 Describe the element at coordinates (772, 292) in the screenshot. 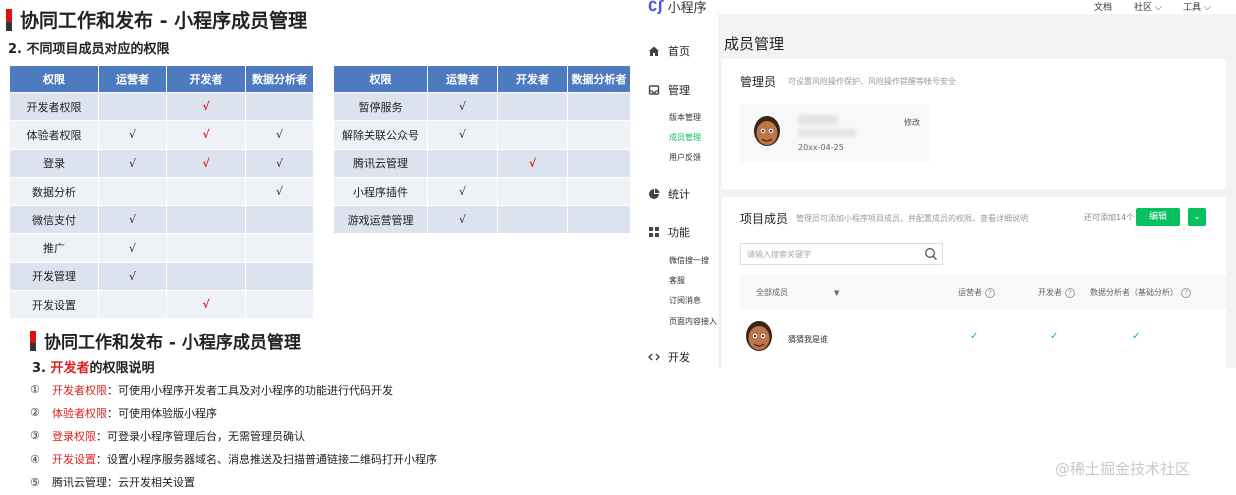

I see `column-label: 全部成员` at that location.